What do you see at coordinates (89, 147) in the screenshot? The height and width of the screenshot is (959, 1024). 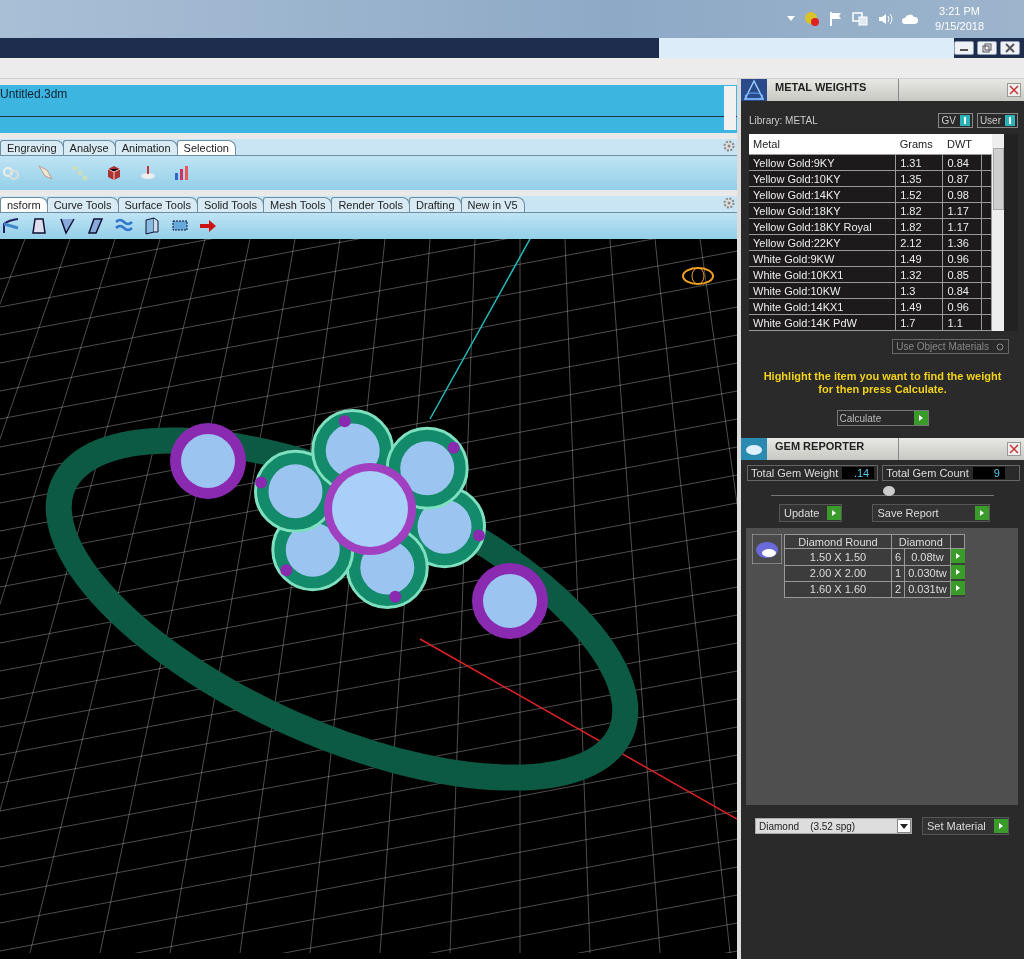 I see `toolbar-tab: Analyse` at bounding box center [89, 147].